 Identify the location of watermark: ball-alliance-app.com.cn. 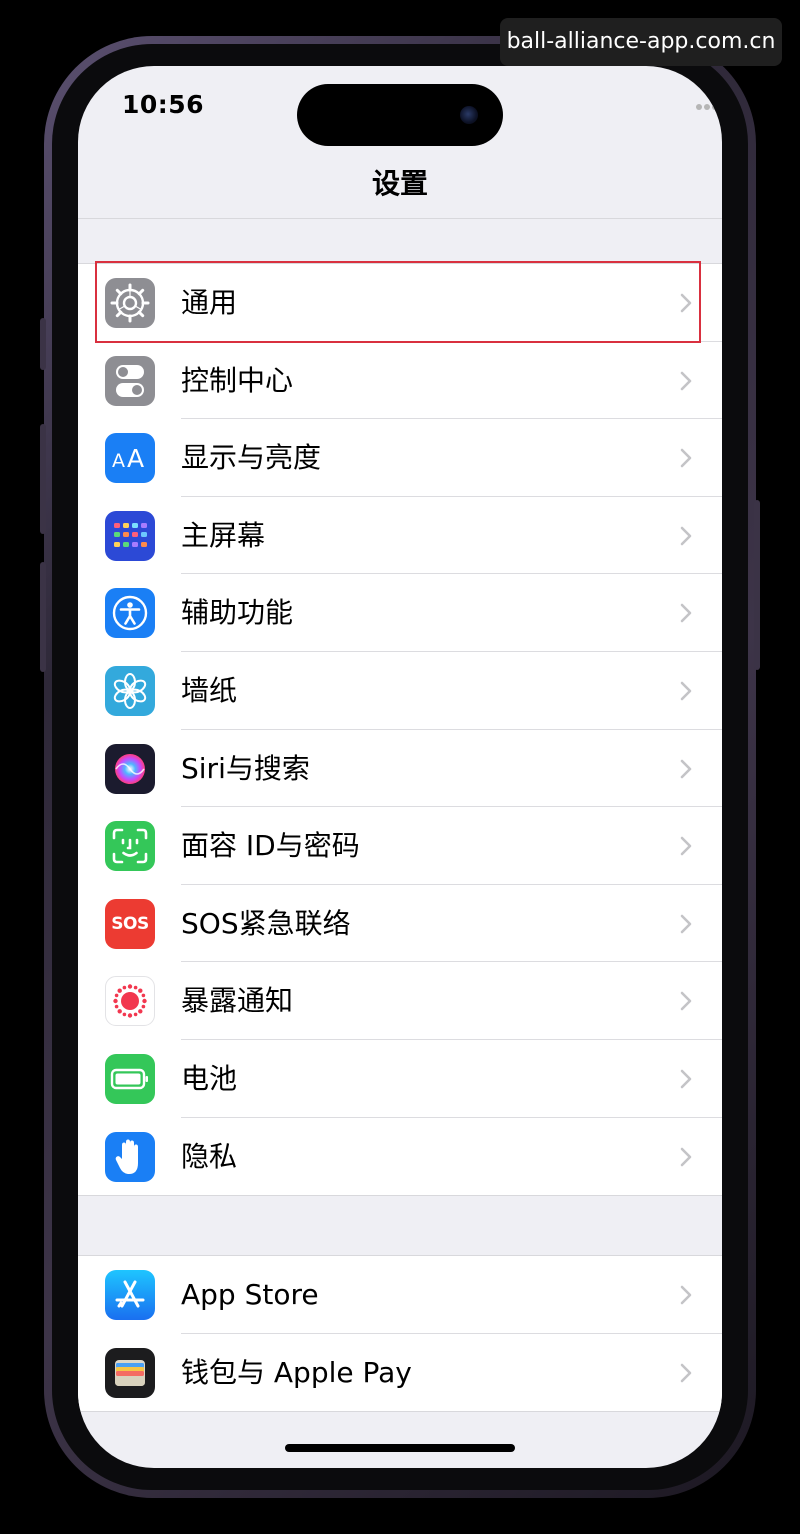
(641, 42).